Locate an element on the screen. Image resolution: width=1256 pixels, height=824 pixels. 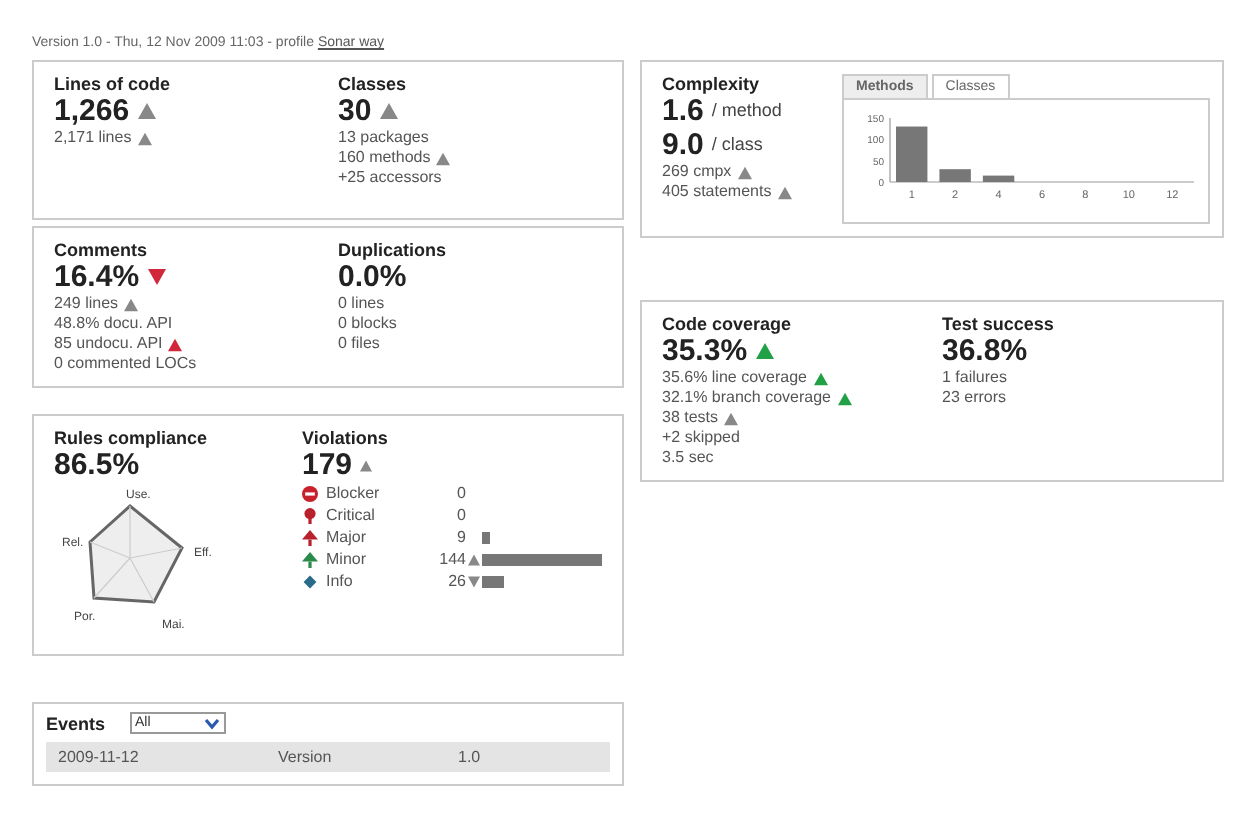
event-date: 2009-11-12 is located at coordinates (99, 757).